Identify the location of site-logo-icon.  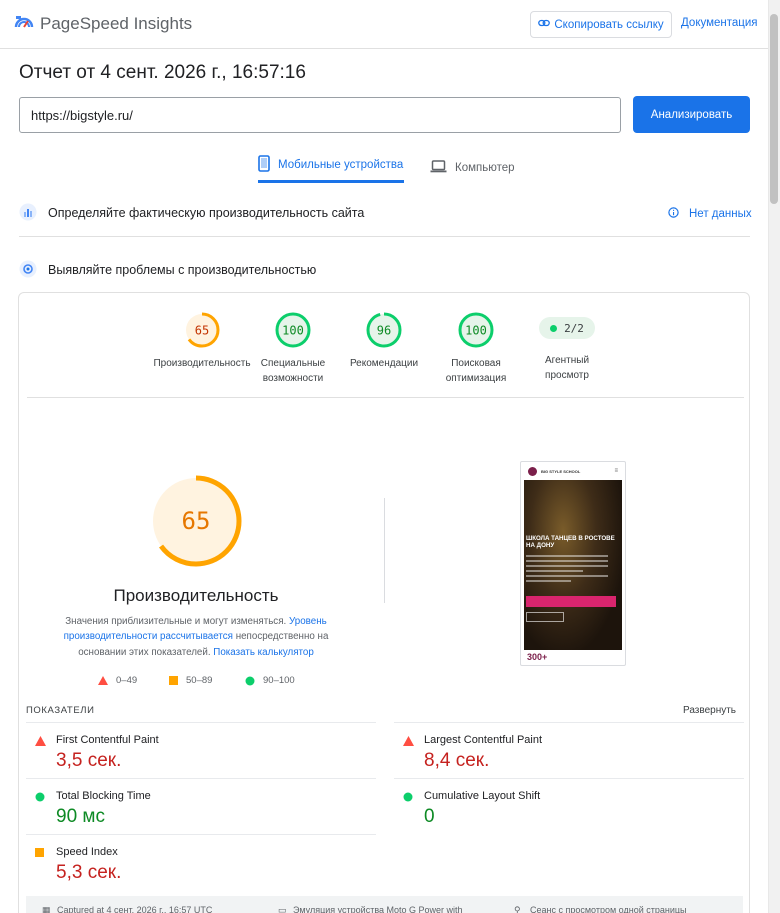
(532, 471).